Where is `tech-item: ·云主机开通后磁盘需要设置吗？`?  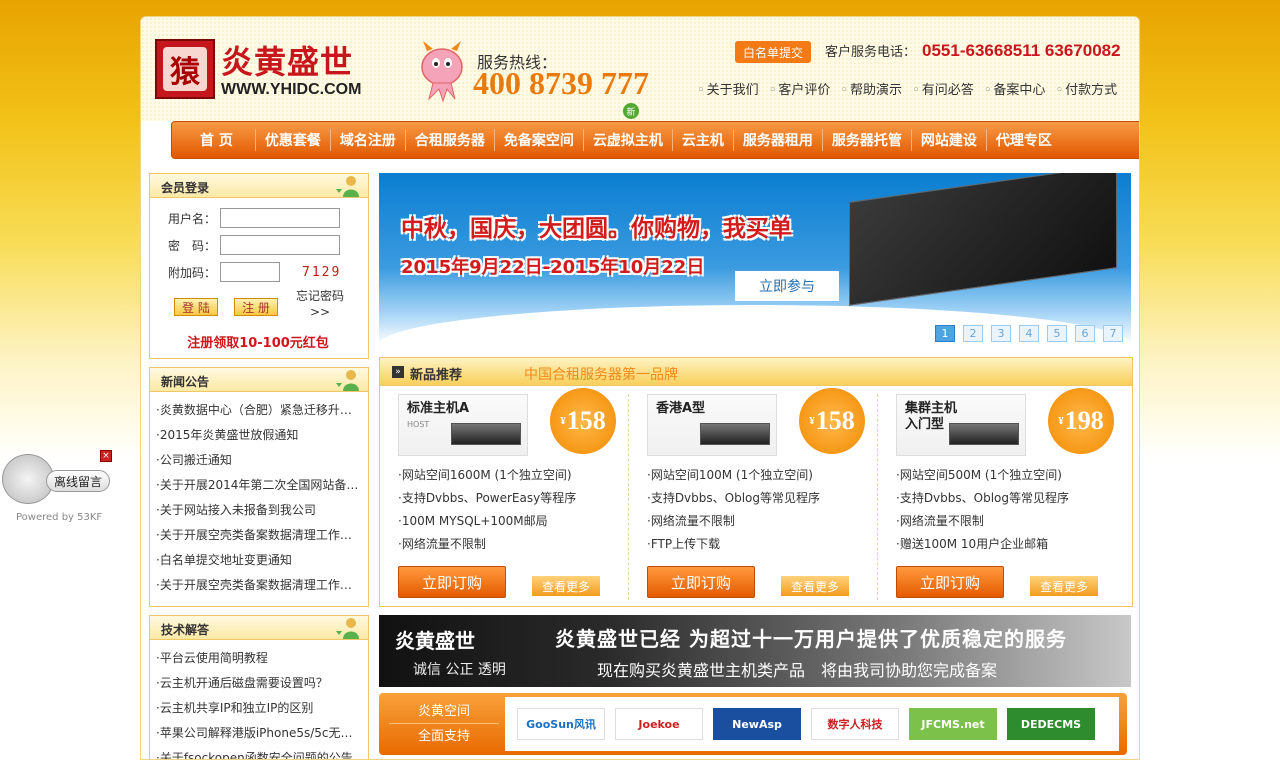 tech-item: ·云主机开通后磁盘需要设置吗？ is located at coordinates (259, 683).